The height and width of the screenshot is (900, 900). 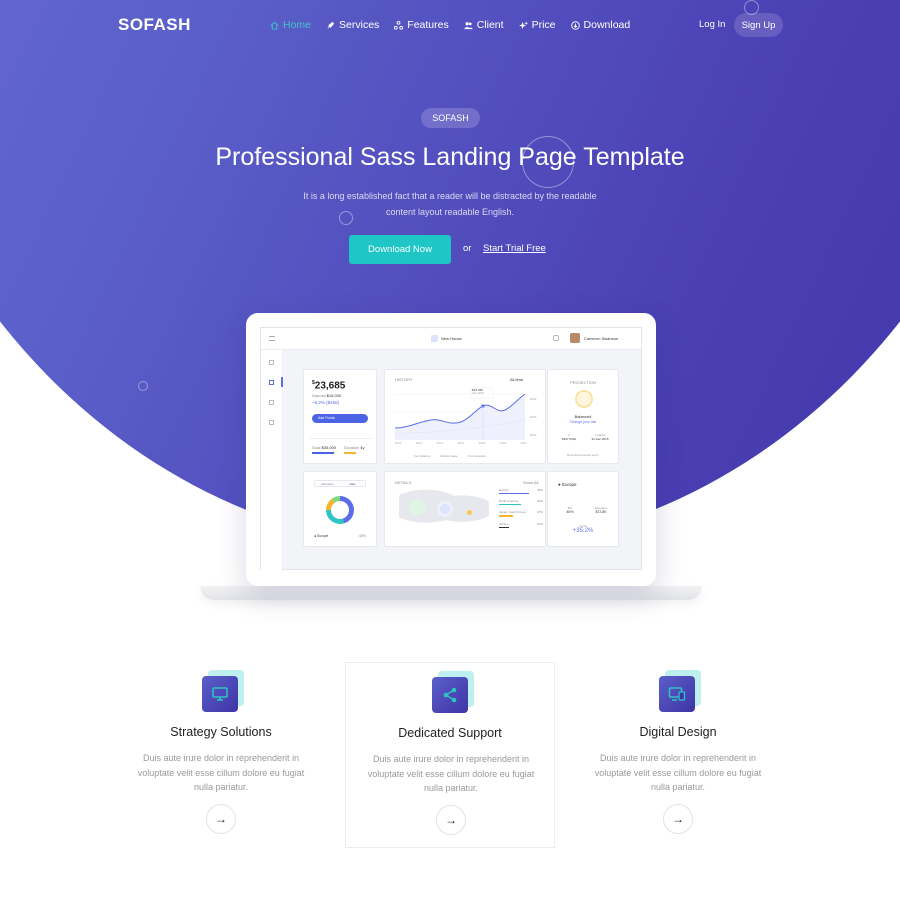 I want to click on download-now-button: Download Now, so click(x=400, y=249).